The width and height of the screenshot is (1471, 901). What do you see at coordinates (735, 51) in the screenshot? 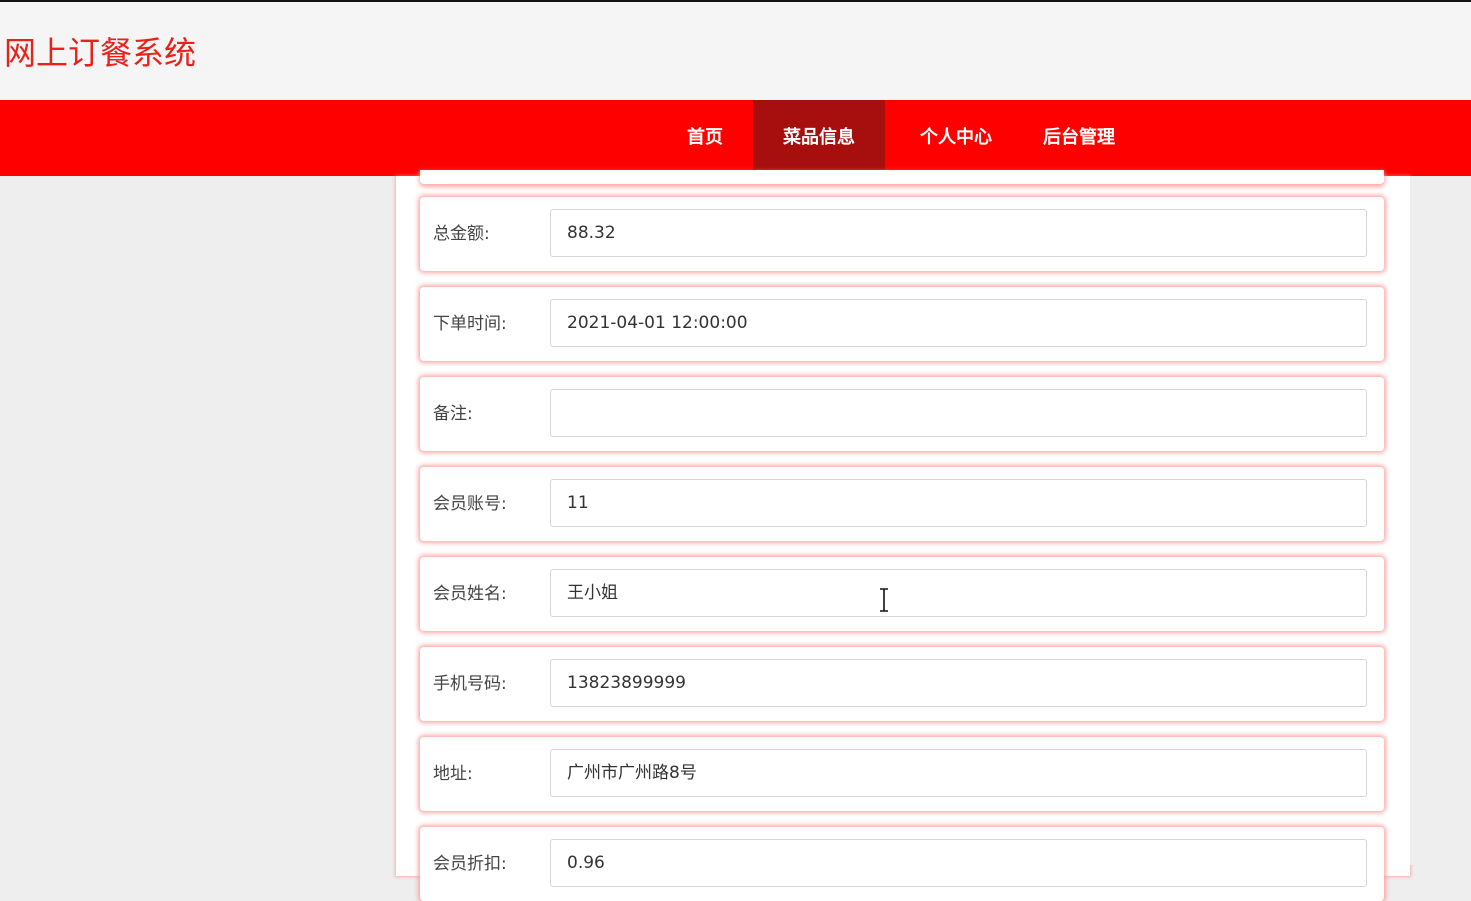
I see `site-header: 网上订餐系统` at bounding box center [735, 51].